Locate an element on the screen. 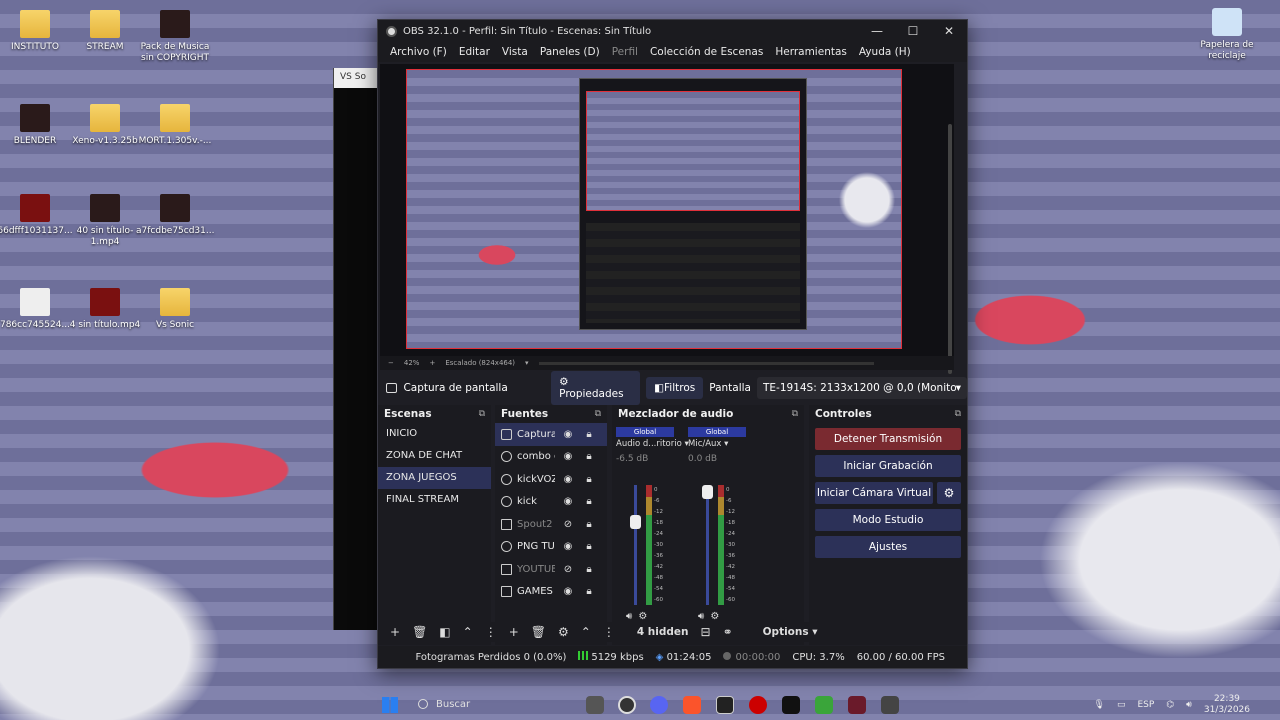  obs-taskbar-icon is located at coordinates (627, 705).